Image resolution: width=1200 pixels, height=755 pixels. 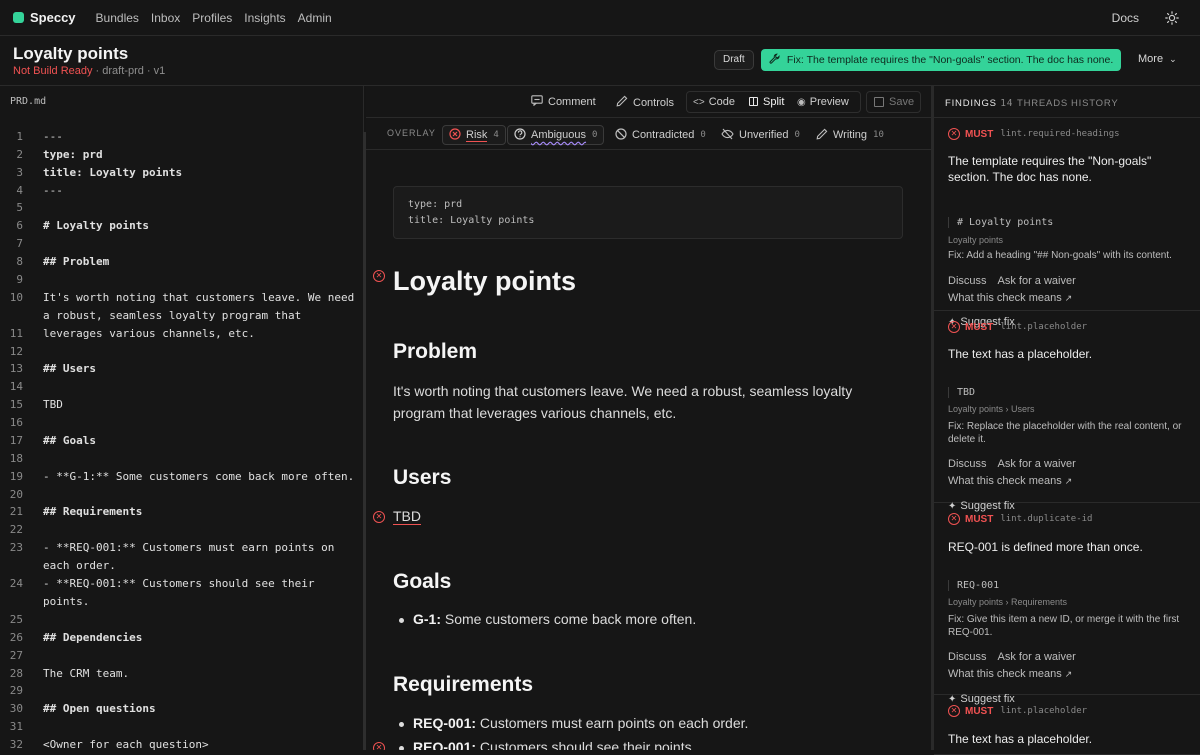 What do you see at coordinates (182, 622) in the screenshot?
I see `code-line: 25` at bounding box center [182, 622].